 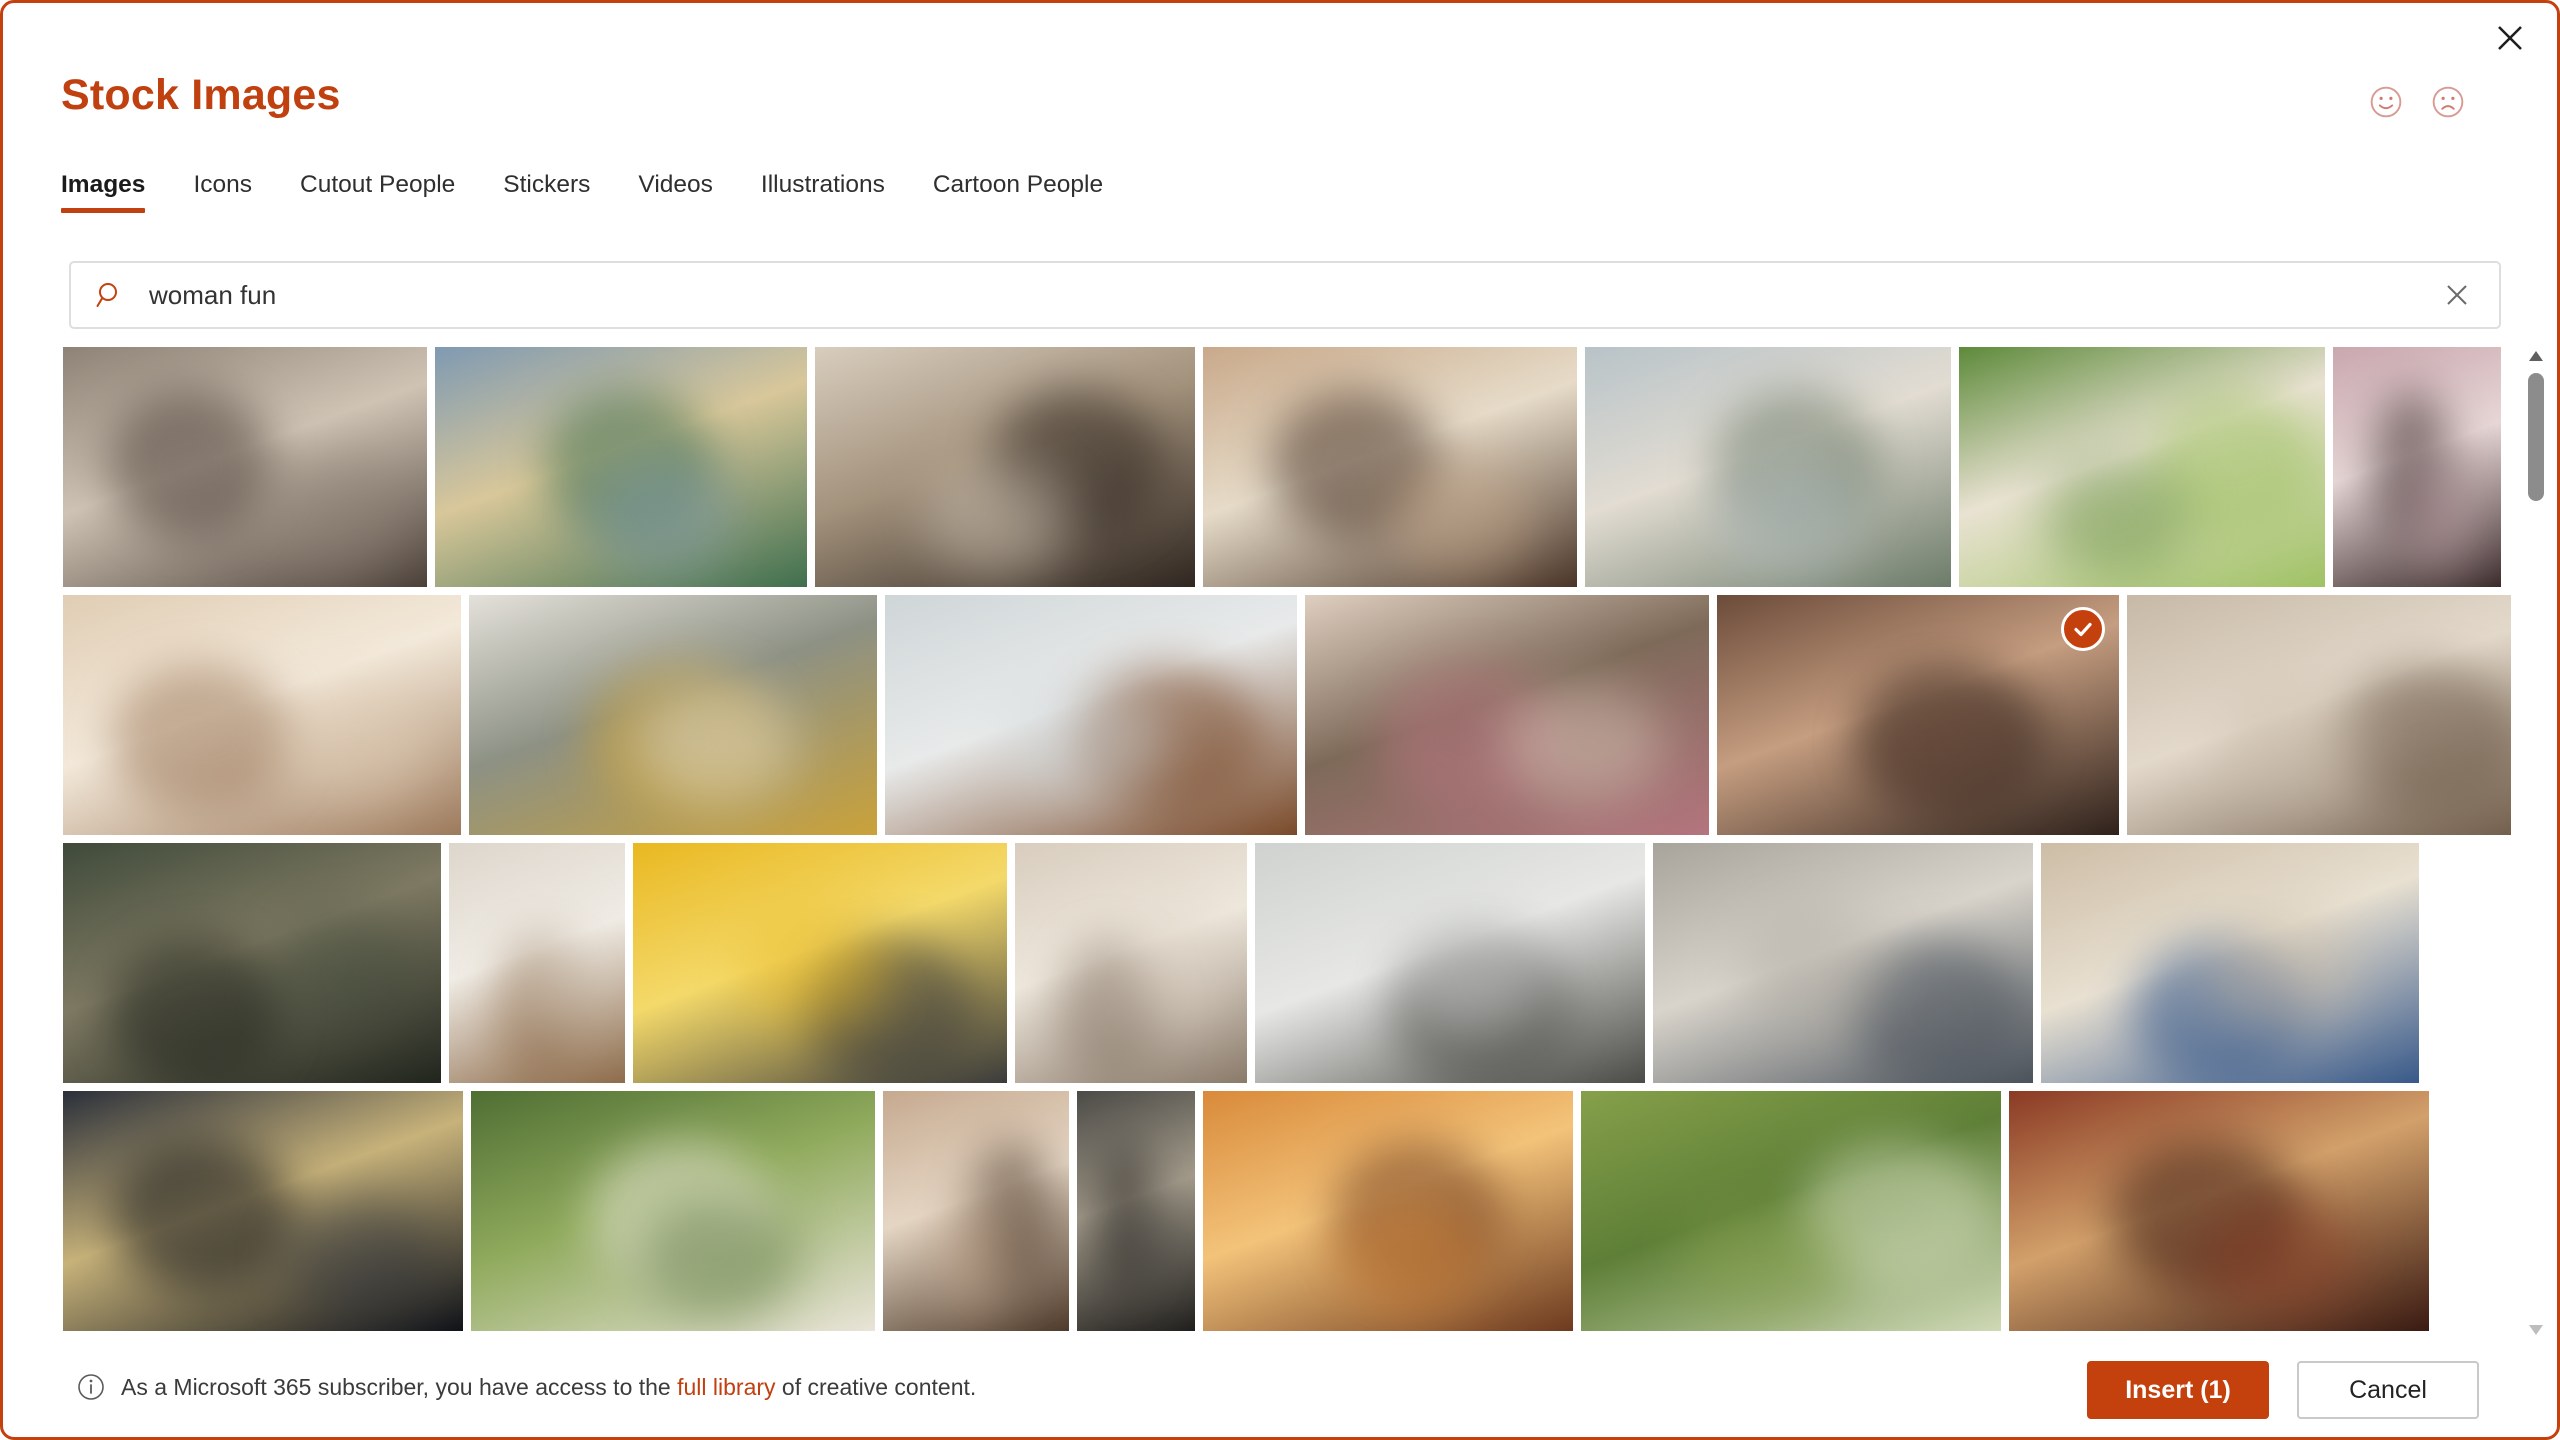 I want to click on scroll-down-arrow-icon, so click(x=2536, y=1330).